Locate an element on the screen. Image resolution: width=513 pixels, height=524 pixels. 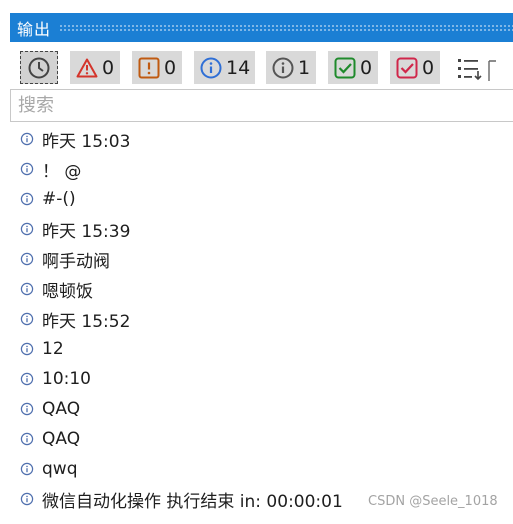
warning-count: 0 is located at coordinates (170, 67).